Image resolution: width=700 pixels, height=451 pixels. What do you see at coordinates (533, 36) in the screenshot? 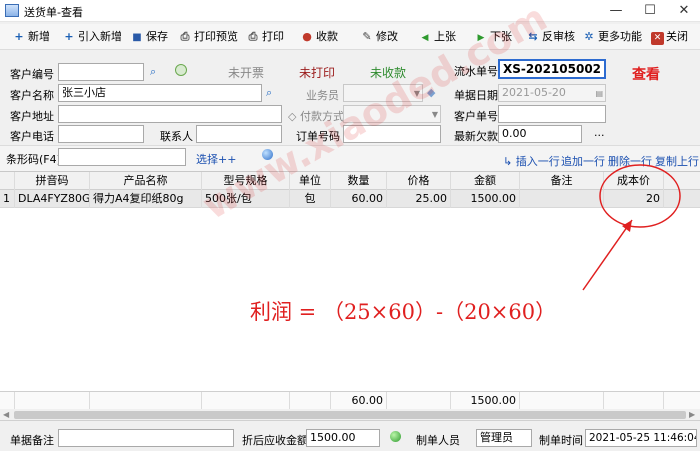
I see `unaudit-icon: ⇆` at bounding box center [533, 36].